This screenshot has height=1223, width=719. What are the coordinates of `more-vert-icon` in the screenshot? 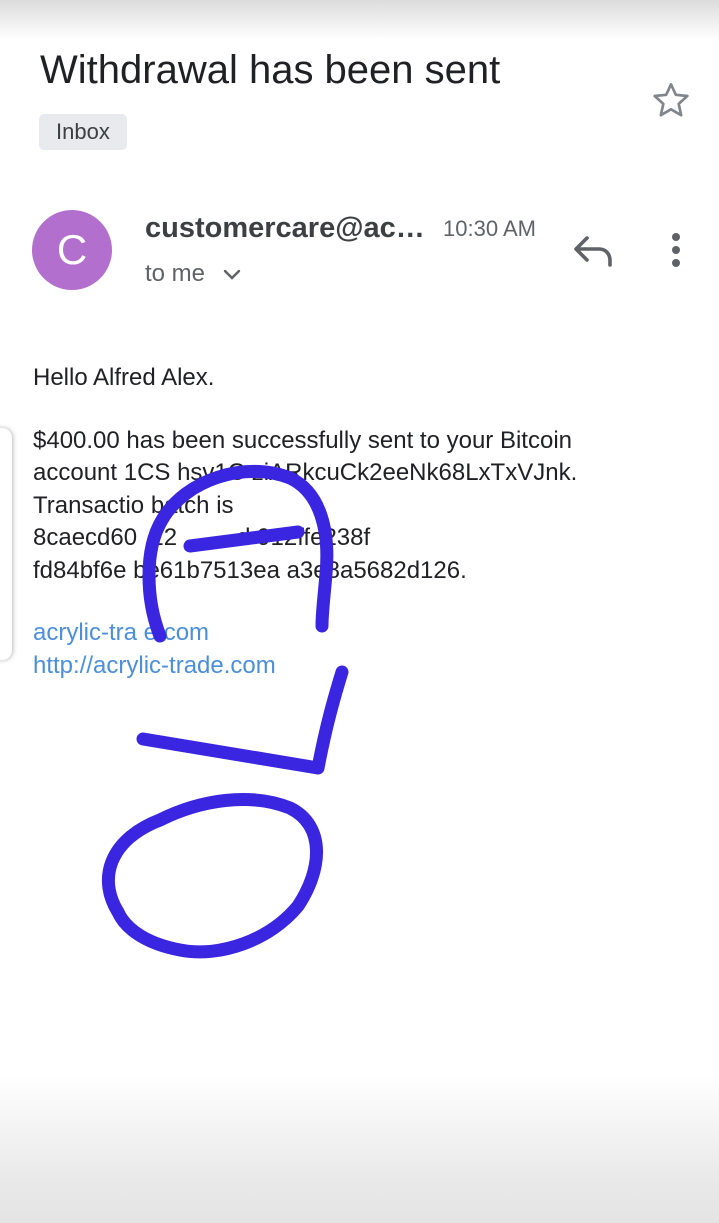 It's located at (676, 250).